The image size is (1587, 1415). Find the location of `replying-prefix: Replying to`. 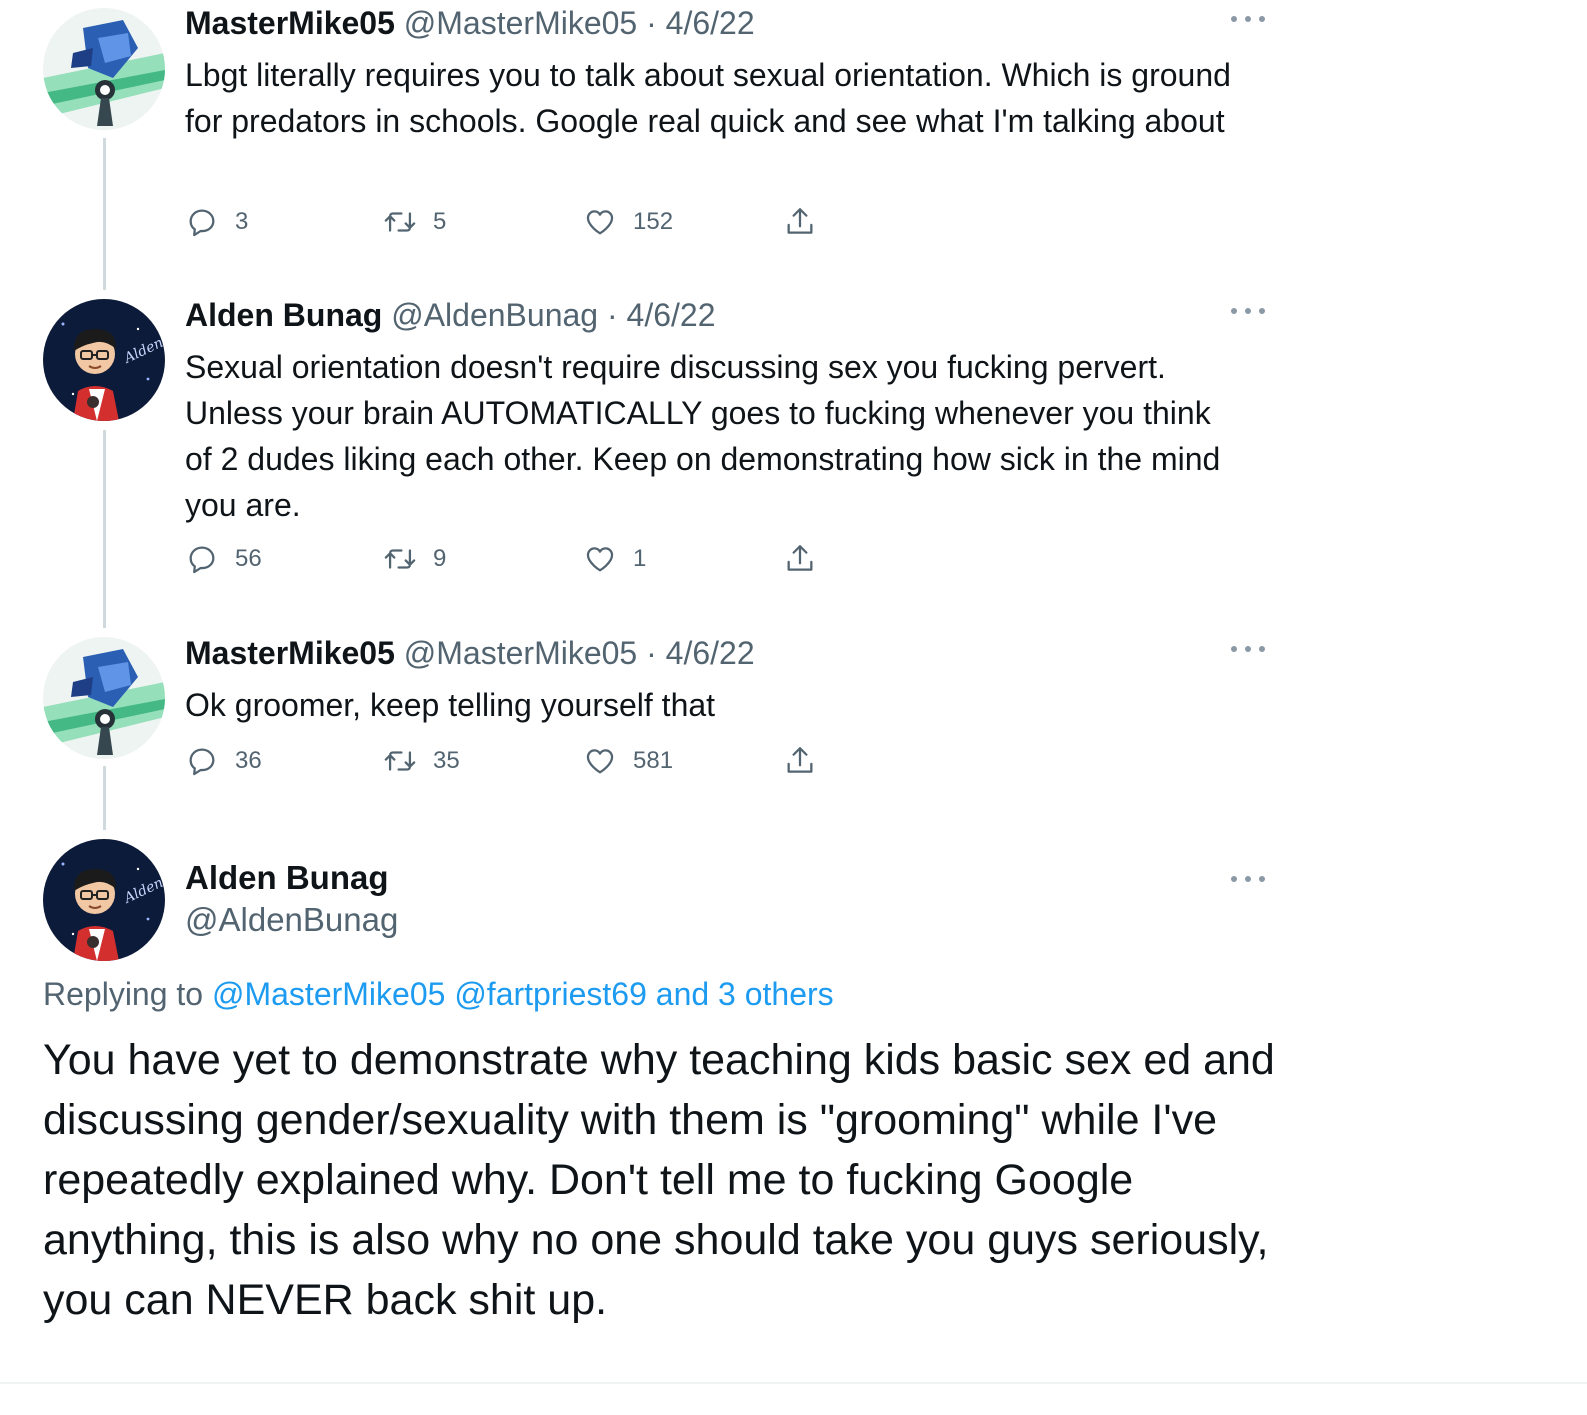

replying-prefix: Replying to is located at coordinates (123, 994).